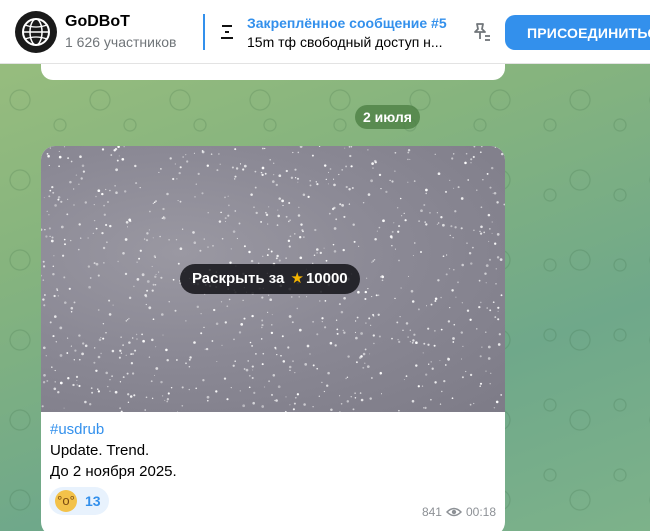 The height and width of the screenshot is (531, 650). Describe the element at coordinates (100, 450) in the screenshot. I see `message-line-1: Update. Trend.` at that location.